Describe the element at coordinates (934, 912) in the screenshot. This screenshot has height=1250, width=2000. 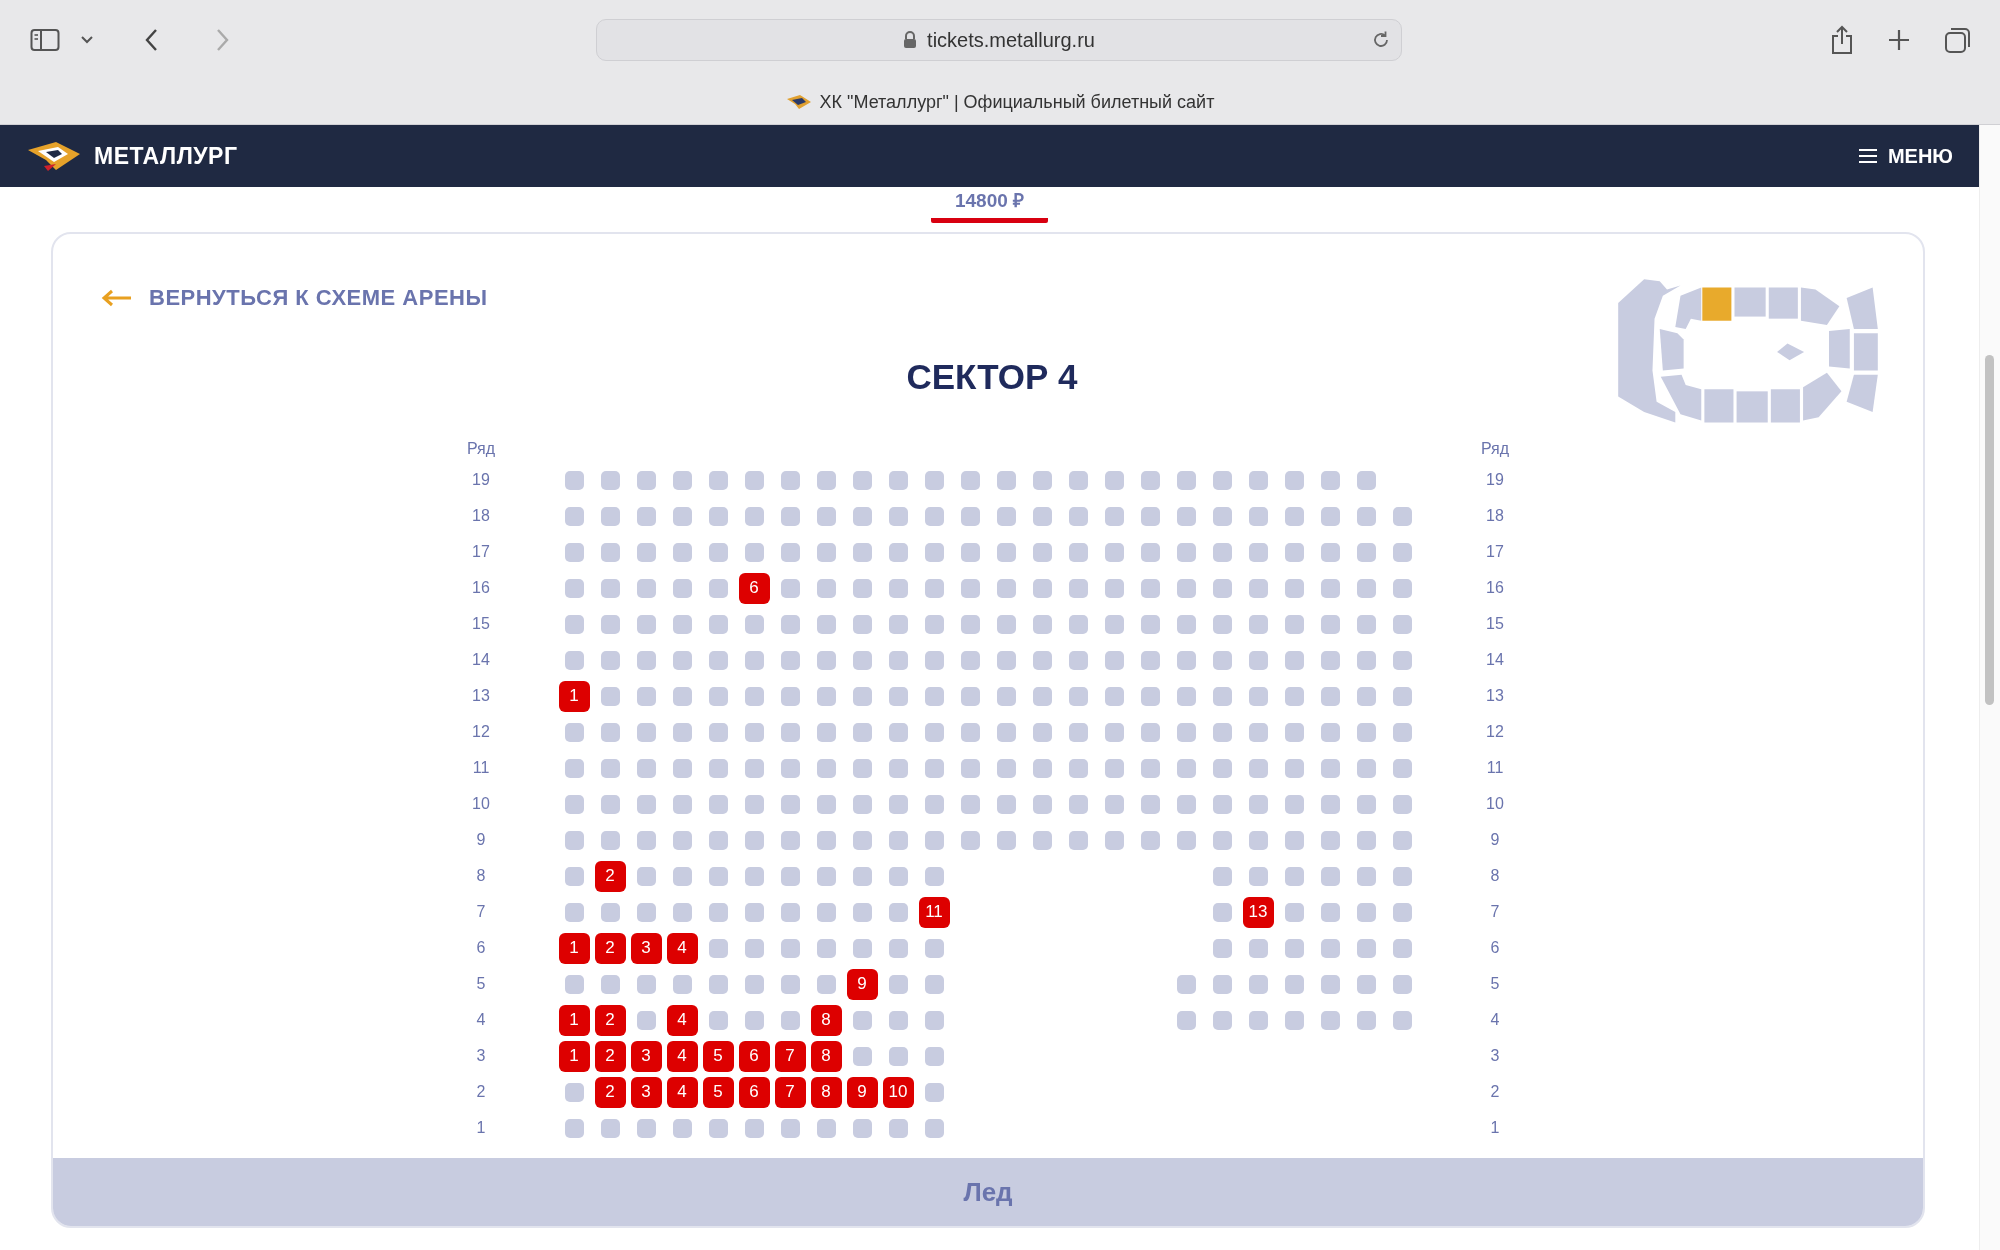
I see `available-seat: 11` at that location.